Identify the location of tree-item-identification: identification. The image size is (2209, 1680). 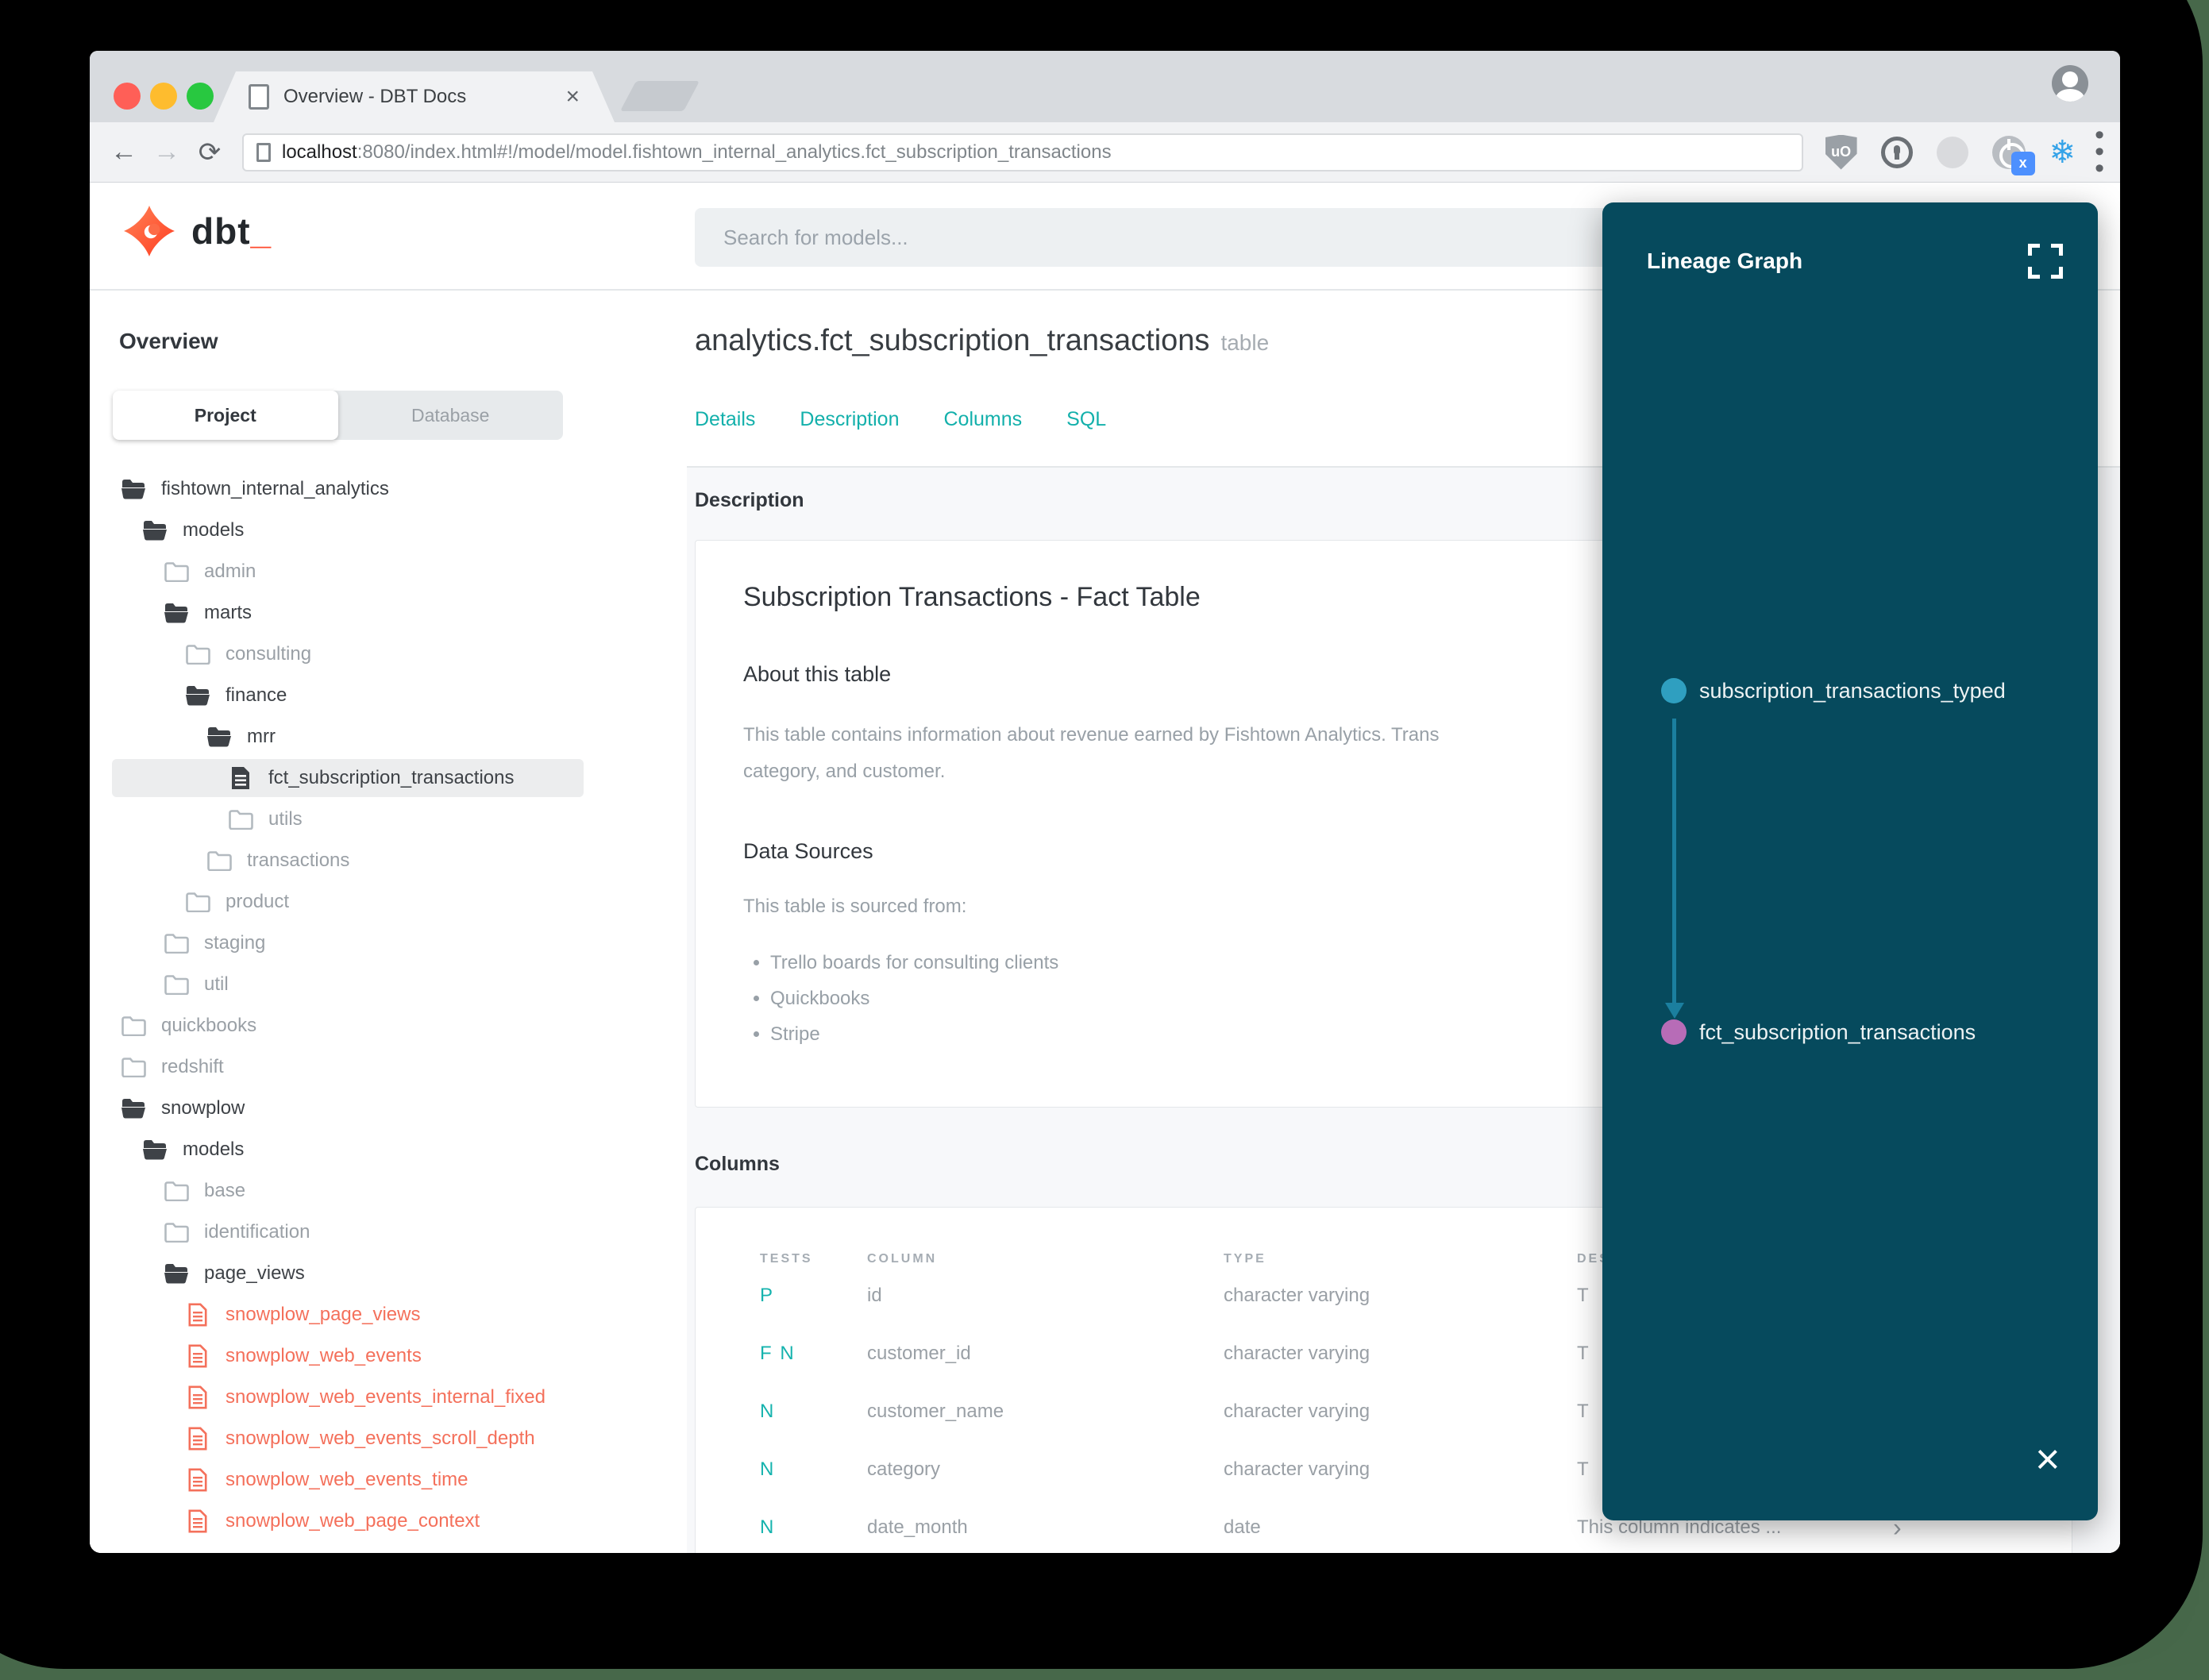
(389, 1232).